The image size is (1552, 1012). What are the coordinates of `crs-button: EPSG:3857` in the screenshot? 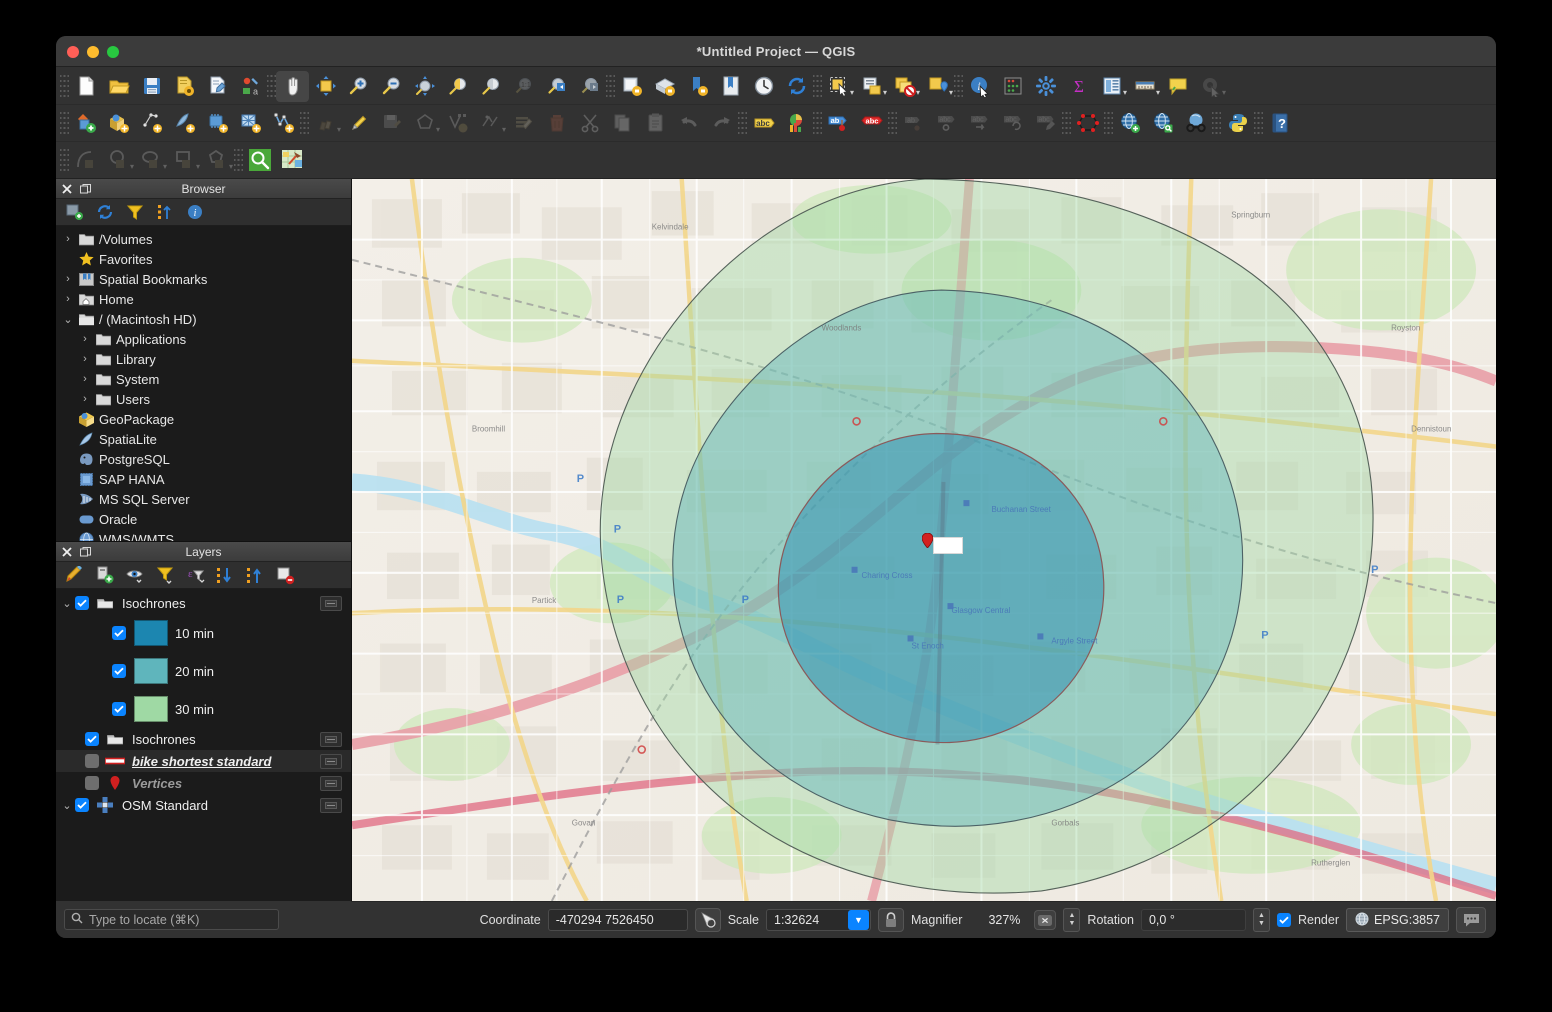 It's located at (1397, 920).